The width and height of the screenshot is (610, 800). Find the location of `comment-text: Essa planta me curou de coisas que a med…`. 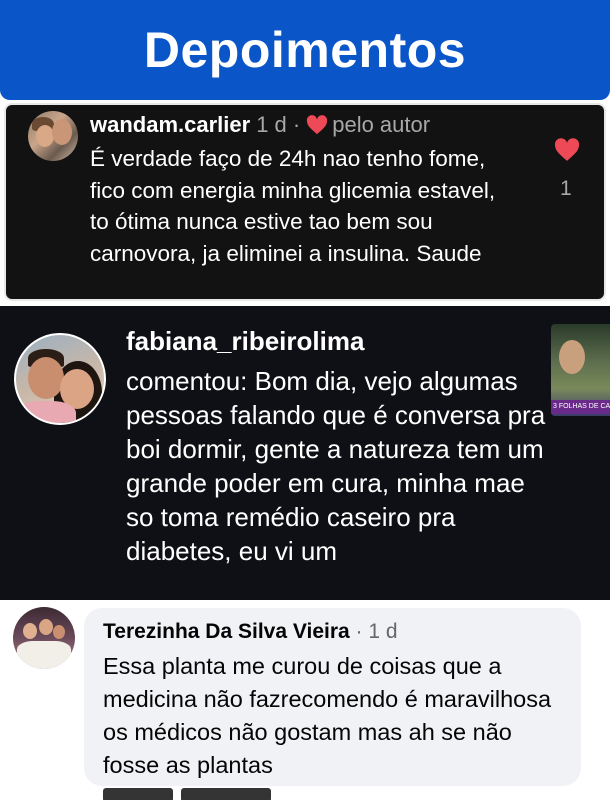

comment-text: Essa planta me curou de coisas que a med… is located at coordinates (327, 715).